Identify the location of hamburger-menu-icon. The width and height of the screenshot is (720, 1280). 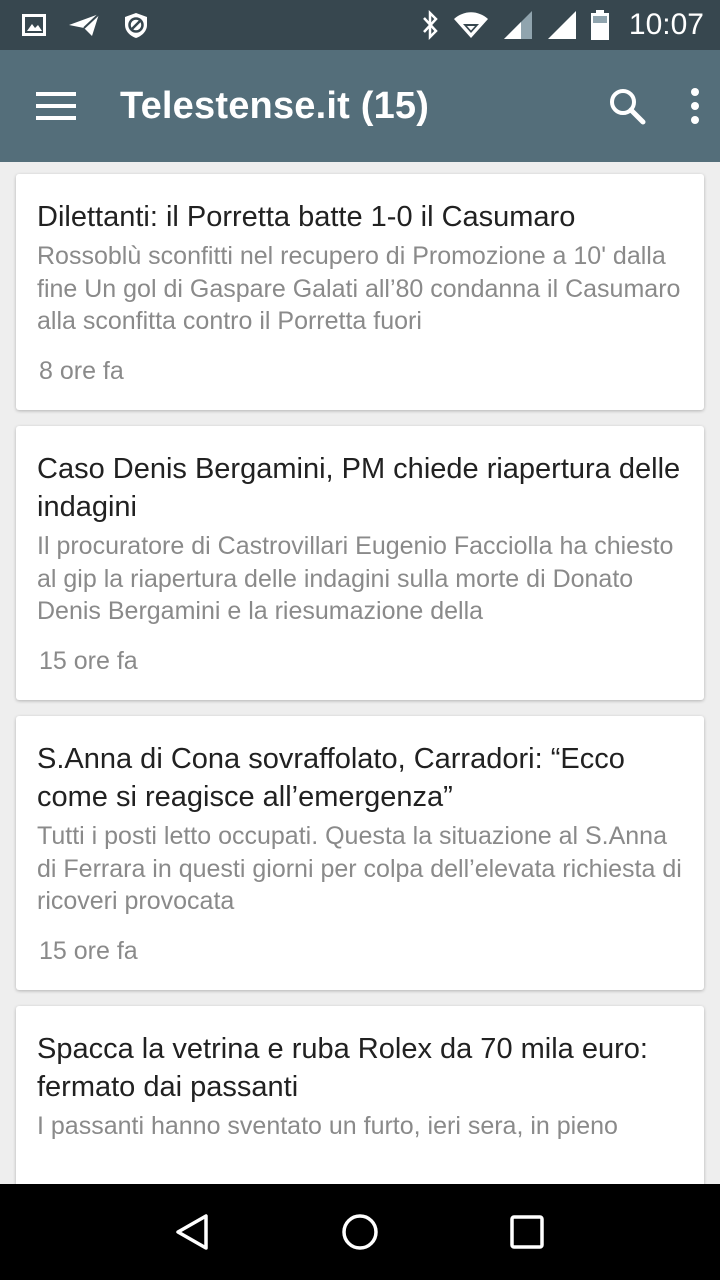
(56, 106).